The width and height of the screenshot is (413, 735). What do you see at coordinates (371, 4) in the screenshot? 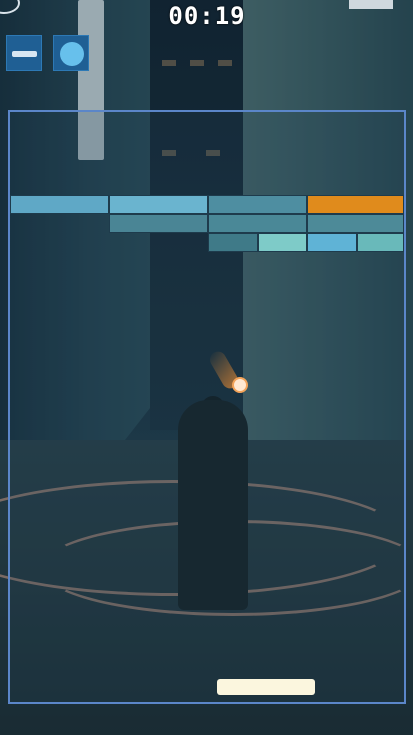
I see `corner-decoration` at bounding box center [371, 4].